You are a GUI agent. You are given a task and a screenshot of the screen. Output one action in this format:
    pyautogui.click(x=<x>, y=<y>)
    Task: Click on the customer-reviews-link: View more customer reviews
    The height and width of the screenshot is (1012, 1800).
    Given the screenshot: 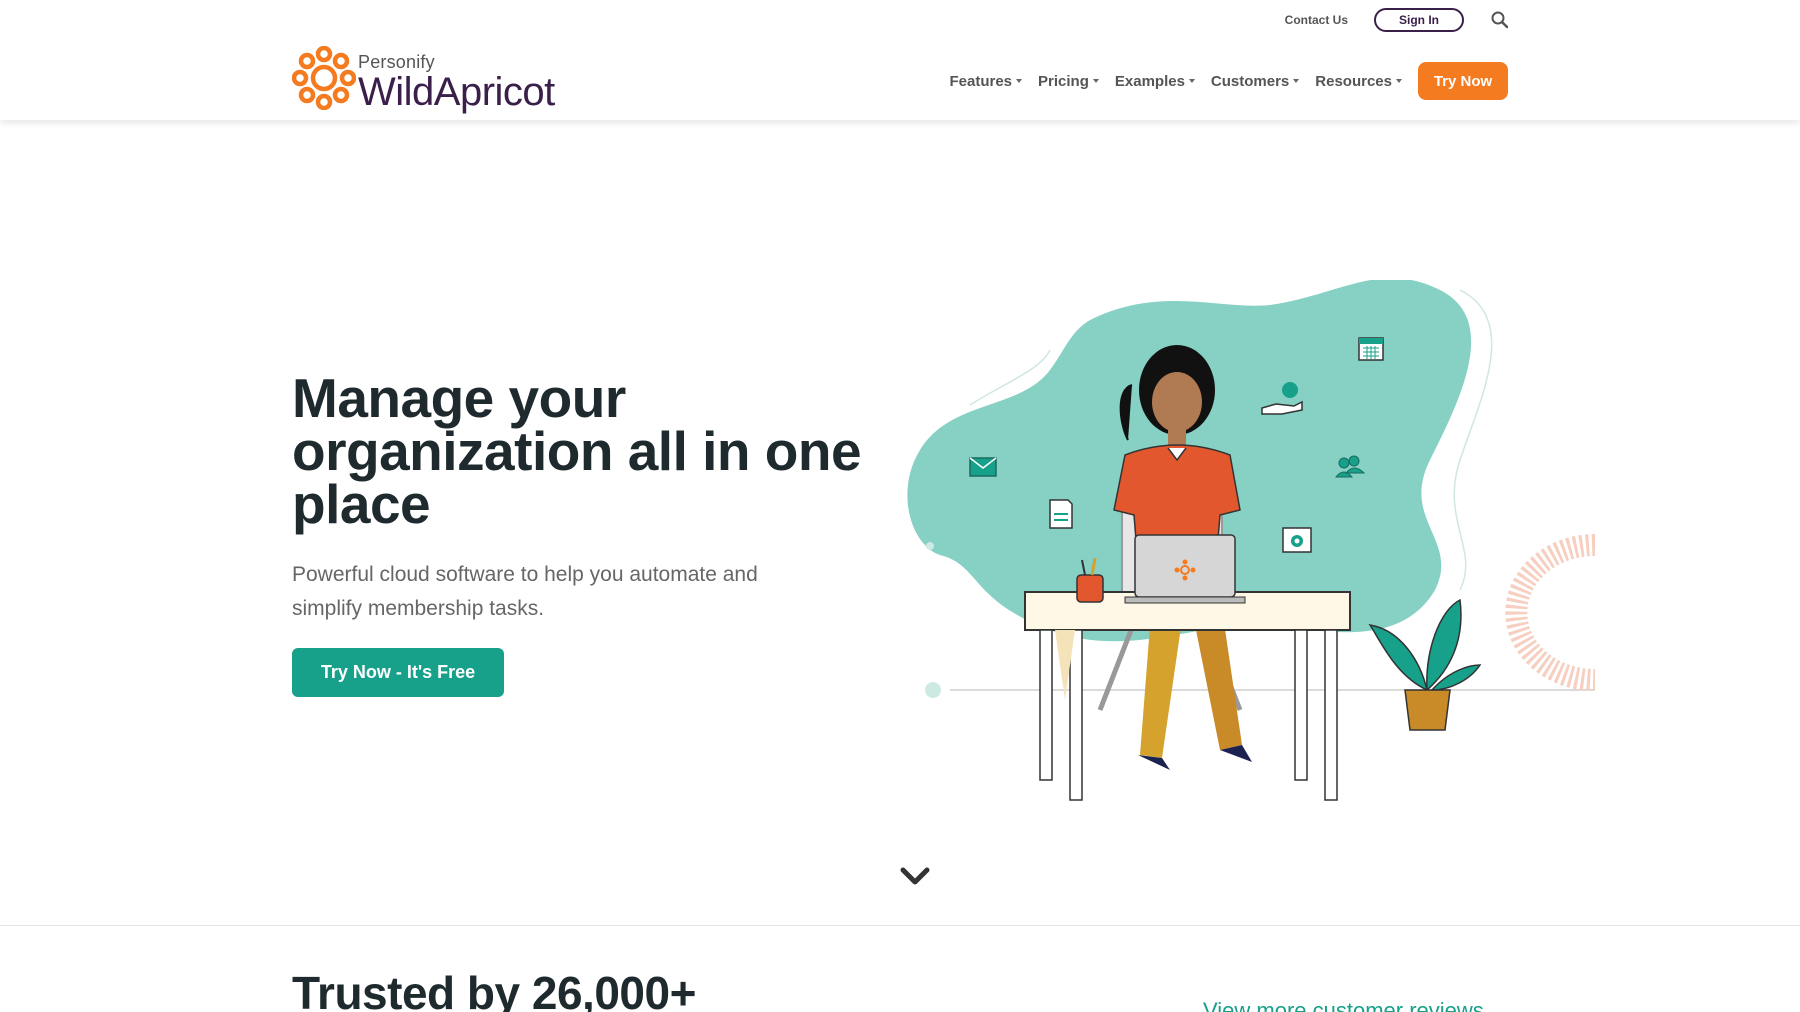 What is the action you would take?
    pyautogui.click(x=1343, y=1005)
    